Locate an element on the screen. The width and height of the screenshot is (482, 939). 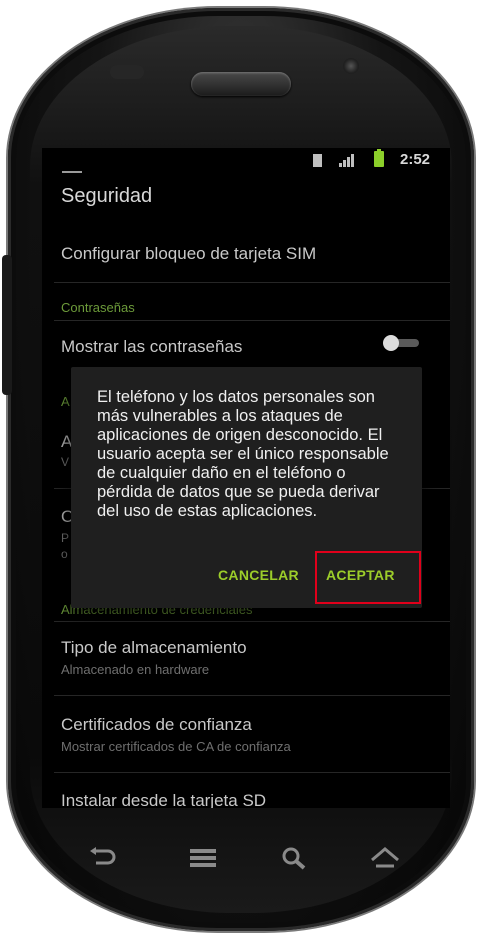
proximity-sensor is located at coordinates (127, 72).